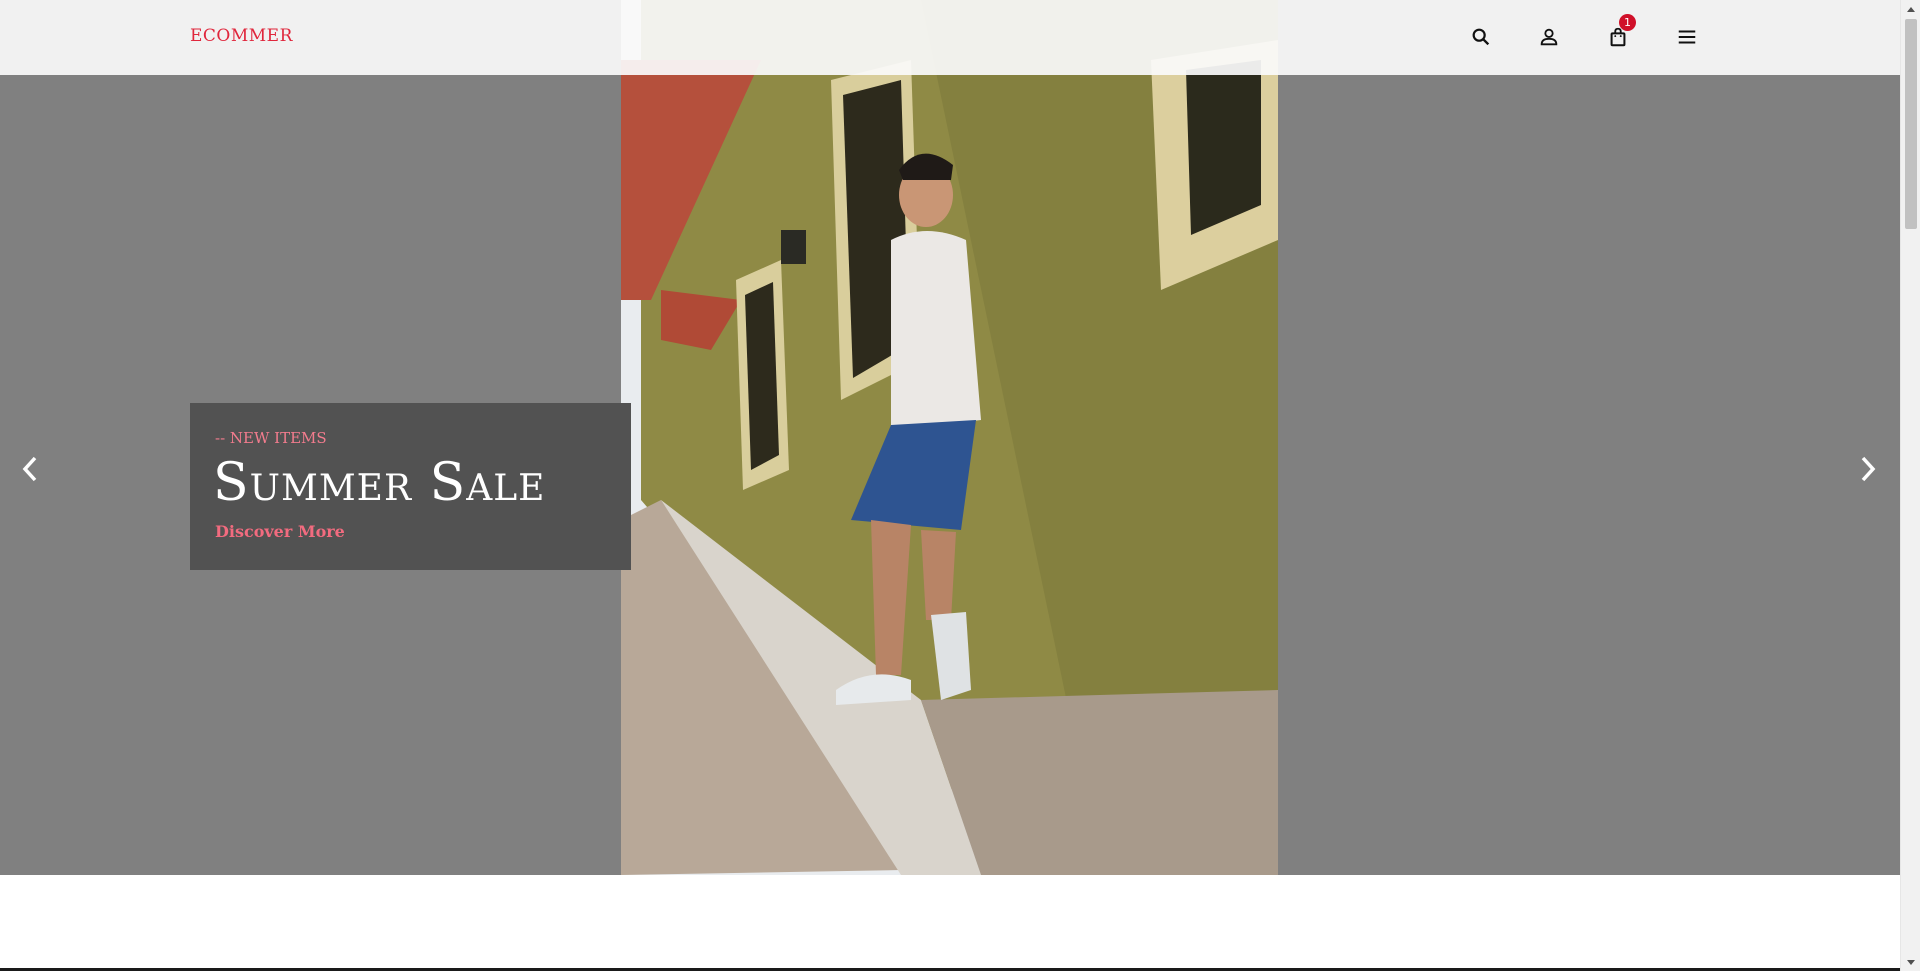 This screenshot has width=1920, height=971. What do you see at coordinates (280, 531) in the screenshot?
I see `discover-more-link: Discover More` at bounding box center [280, 531].